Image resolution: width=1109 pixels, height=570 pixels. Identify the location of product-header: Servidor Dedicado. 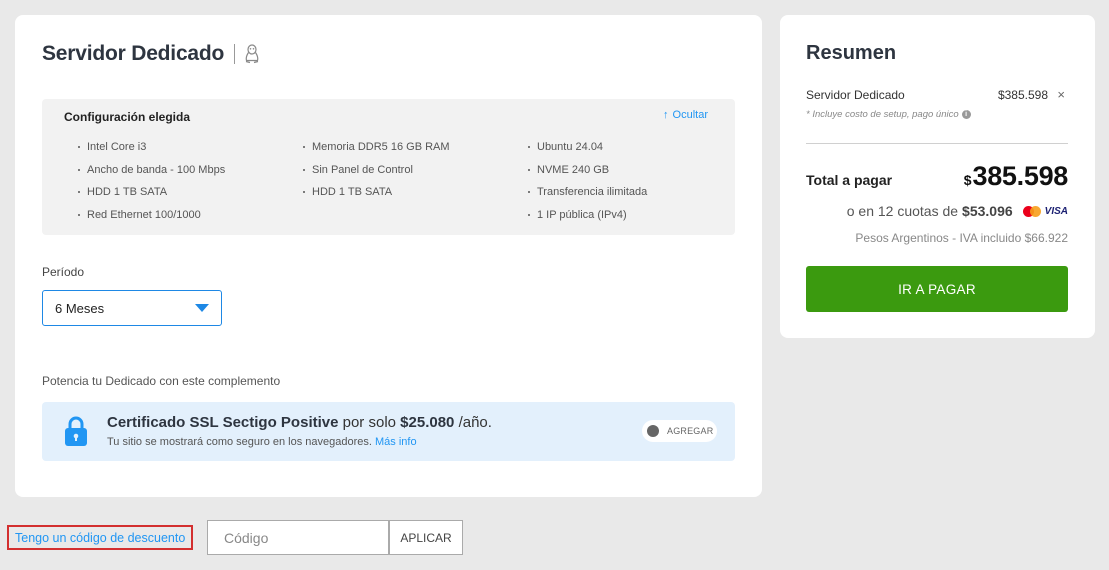
(151, 54).